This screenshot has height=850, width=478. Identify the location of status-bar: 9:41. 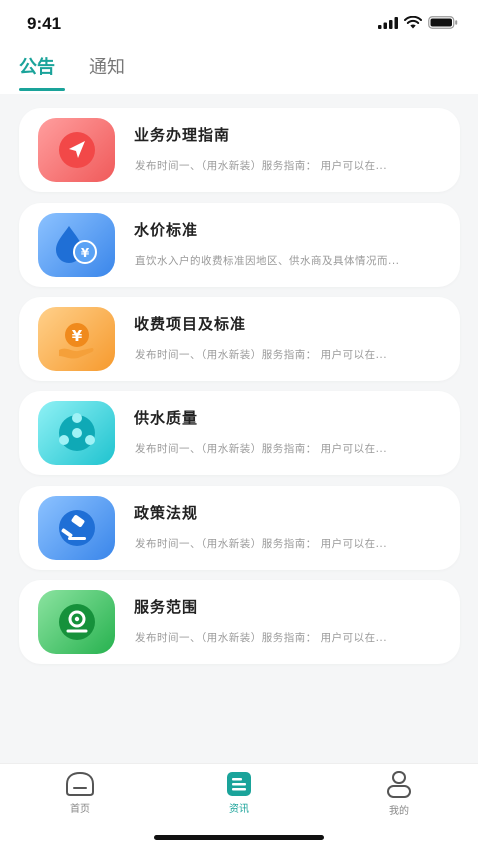
(239, 25).